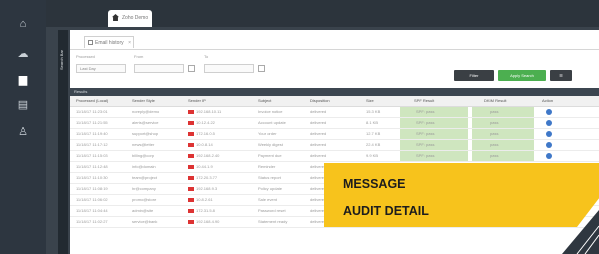  What do you see at coordinates (209, 111) in the screenshot?
I see `table-cell: 192.168.10.11` at bounding box center [209, 111].